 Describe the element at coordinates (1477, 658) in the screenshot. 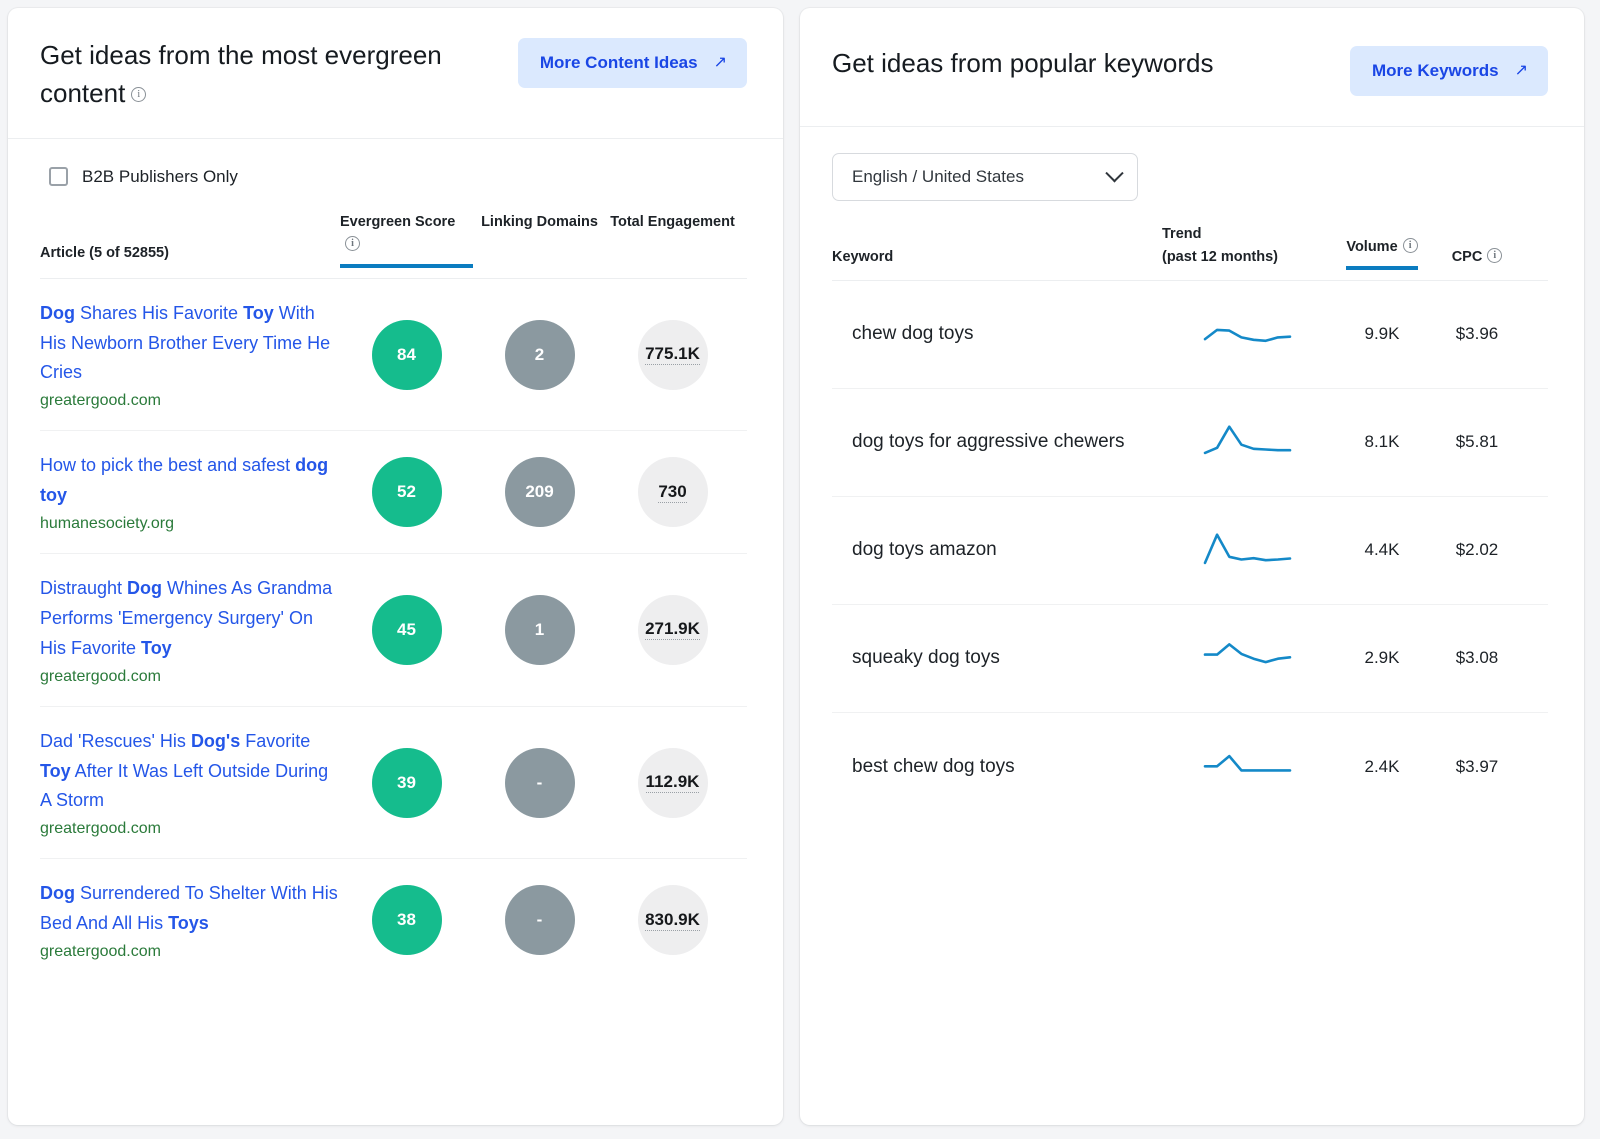

I see `keyword-cpc: $3.08` at that location.